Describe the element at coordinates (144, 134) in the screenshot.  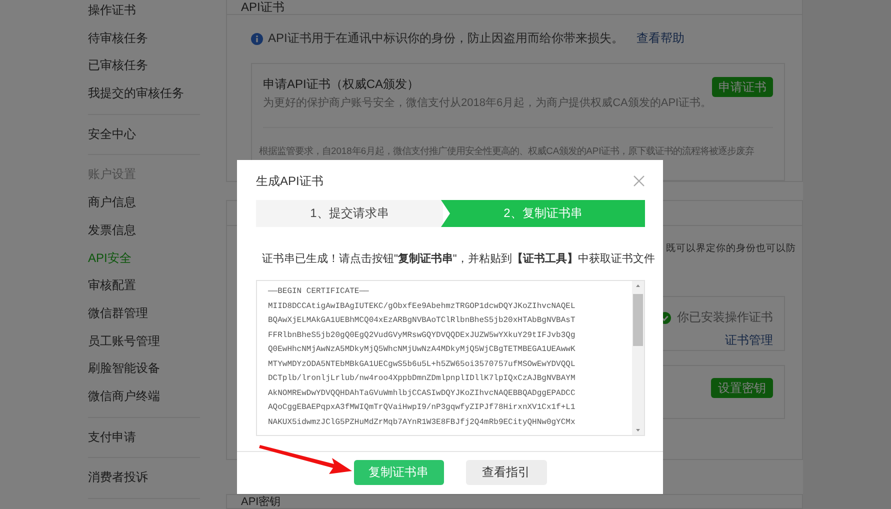
I see `sidebar-item: 安全中心` at that location.